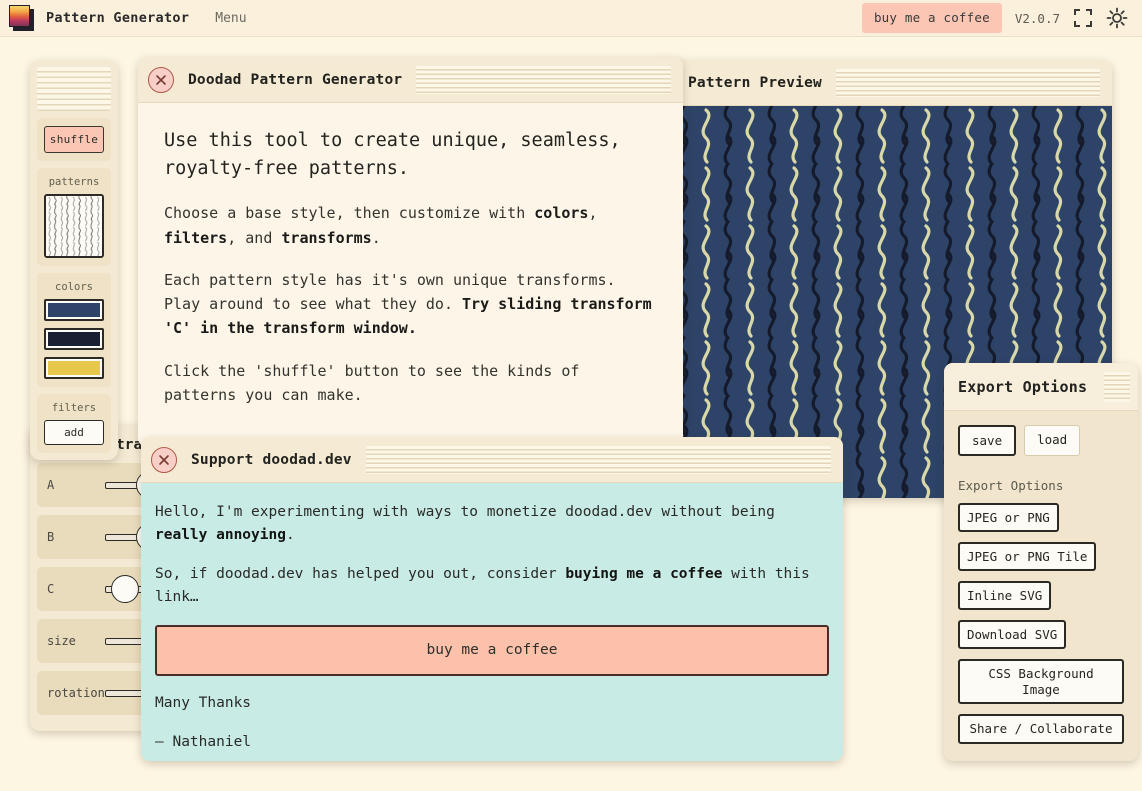  Describe the element at coordinates (1011, 485) in the screenshot. I see `export-options-section-label: Export Options` at that location.